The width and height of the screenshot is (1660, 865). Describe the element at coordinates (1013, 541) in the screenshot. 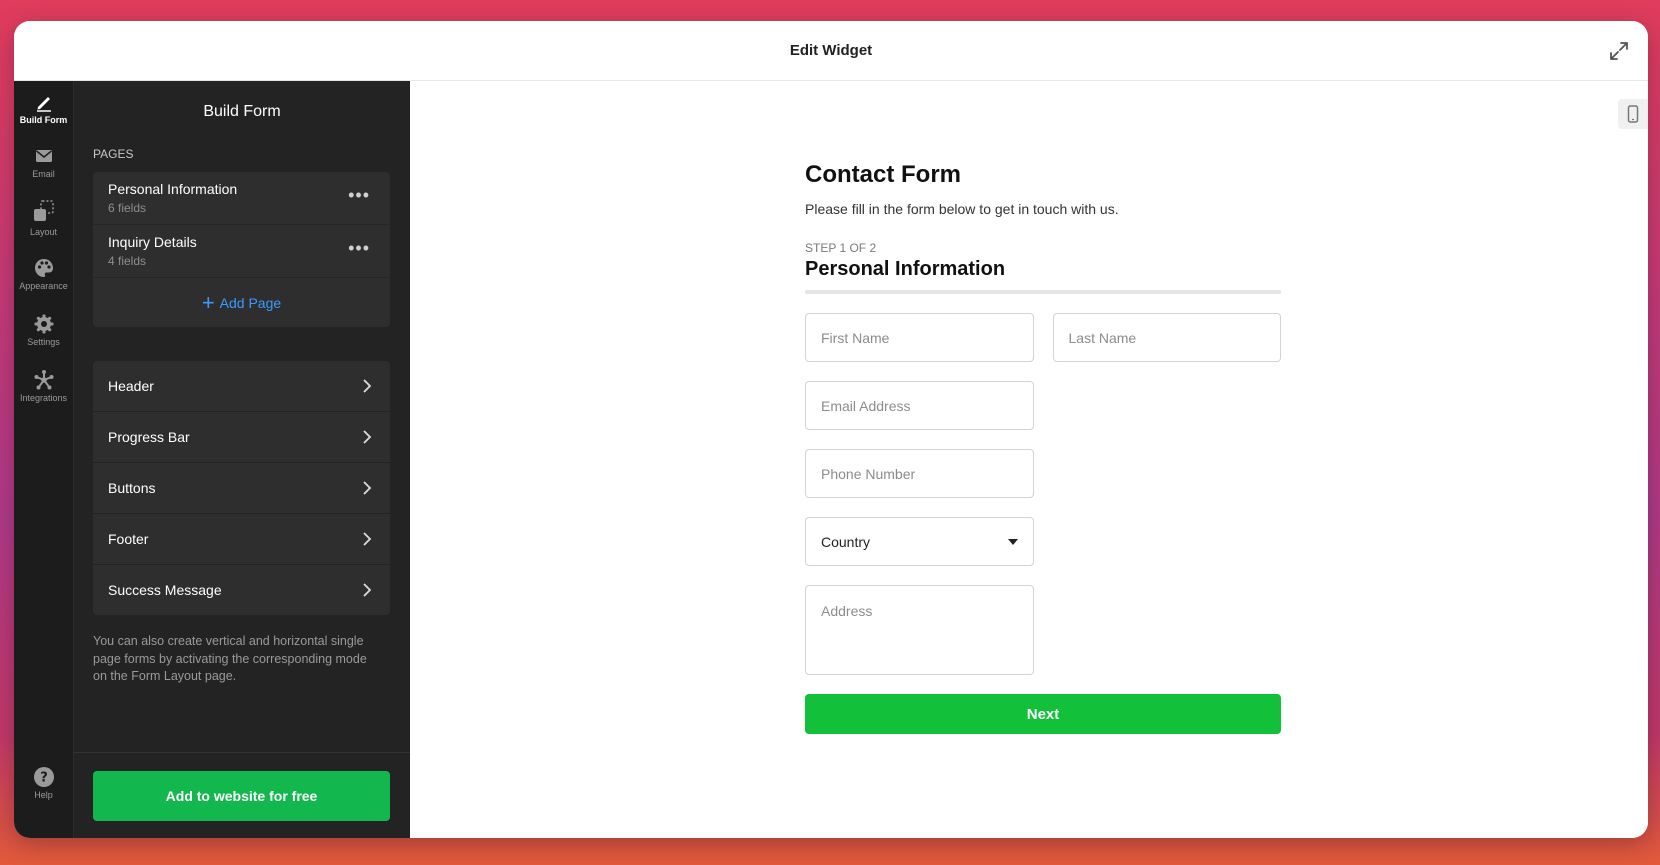

I see `caret-down-icon` at that location.